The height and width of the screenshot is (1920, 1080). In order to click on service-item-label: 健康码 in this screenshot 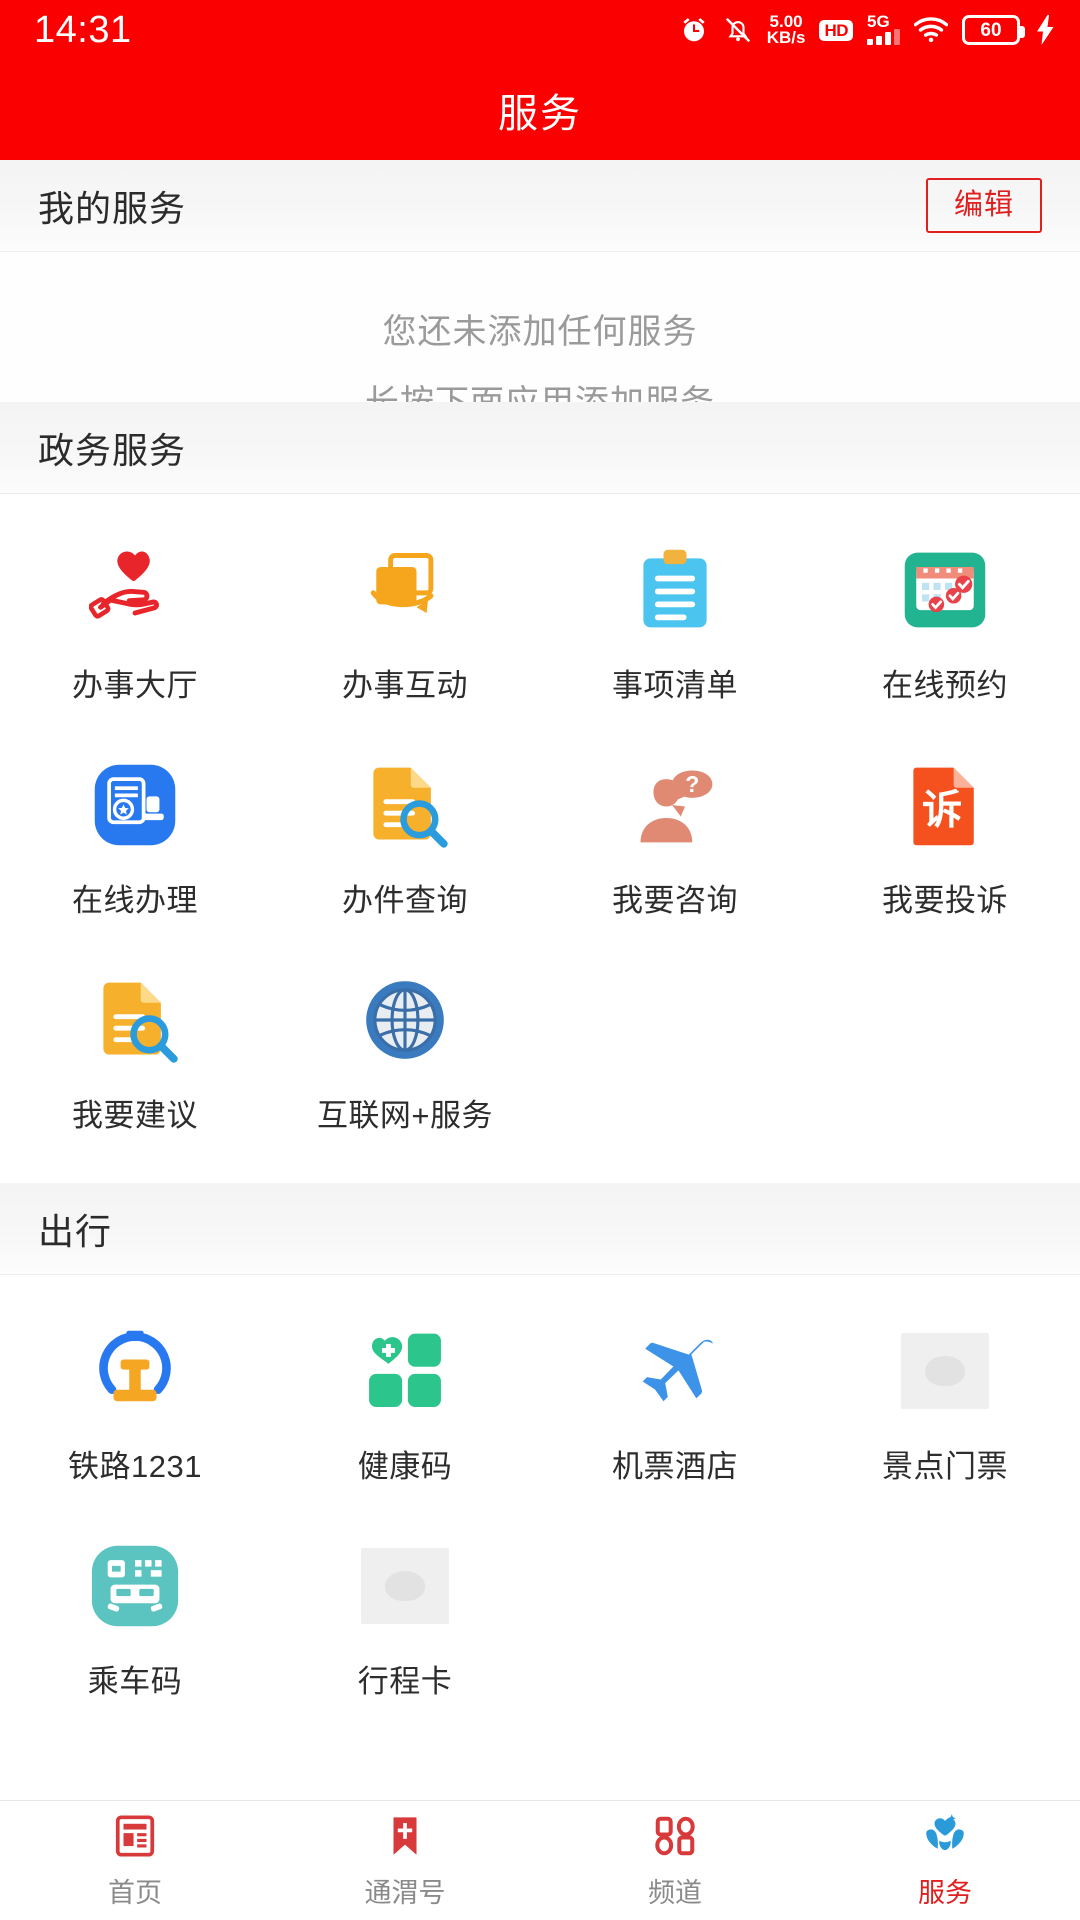, I will do `click(405, 1466)`.